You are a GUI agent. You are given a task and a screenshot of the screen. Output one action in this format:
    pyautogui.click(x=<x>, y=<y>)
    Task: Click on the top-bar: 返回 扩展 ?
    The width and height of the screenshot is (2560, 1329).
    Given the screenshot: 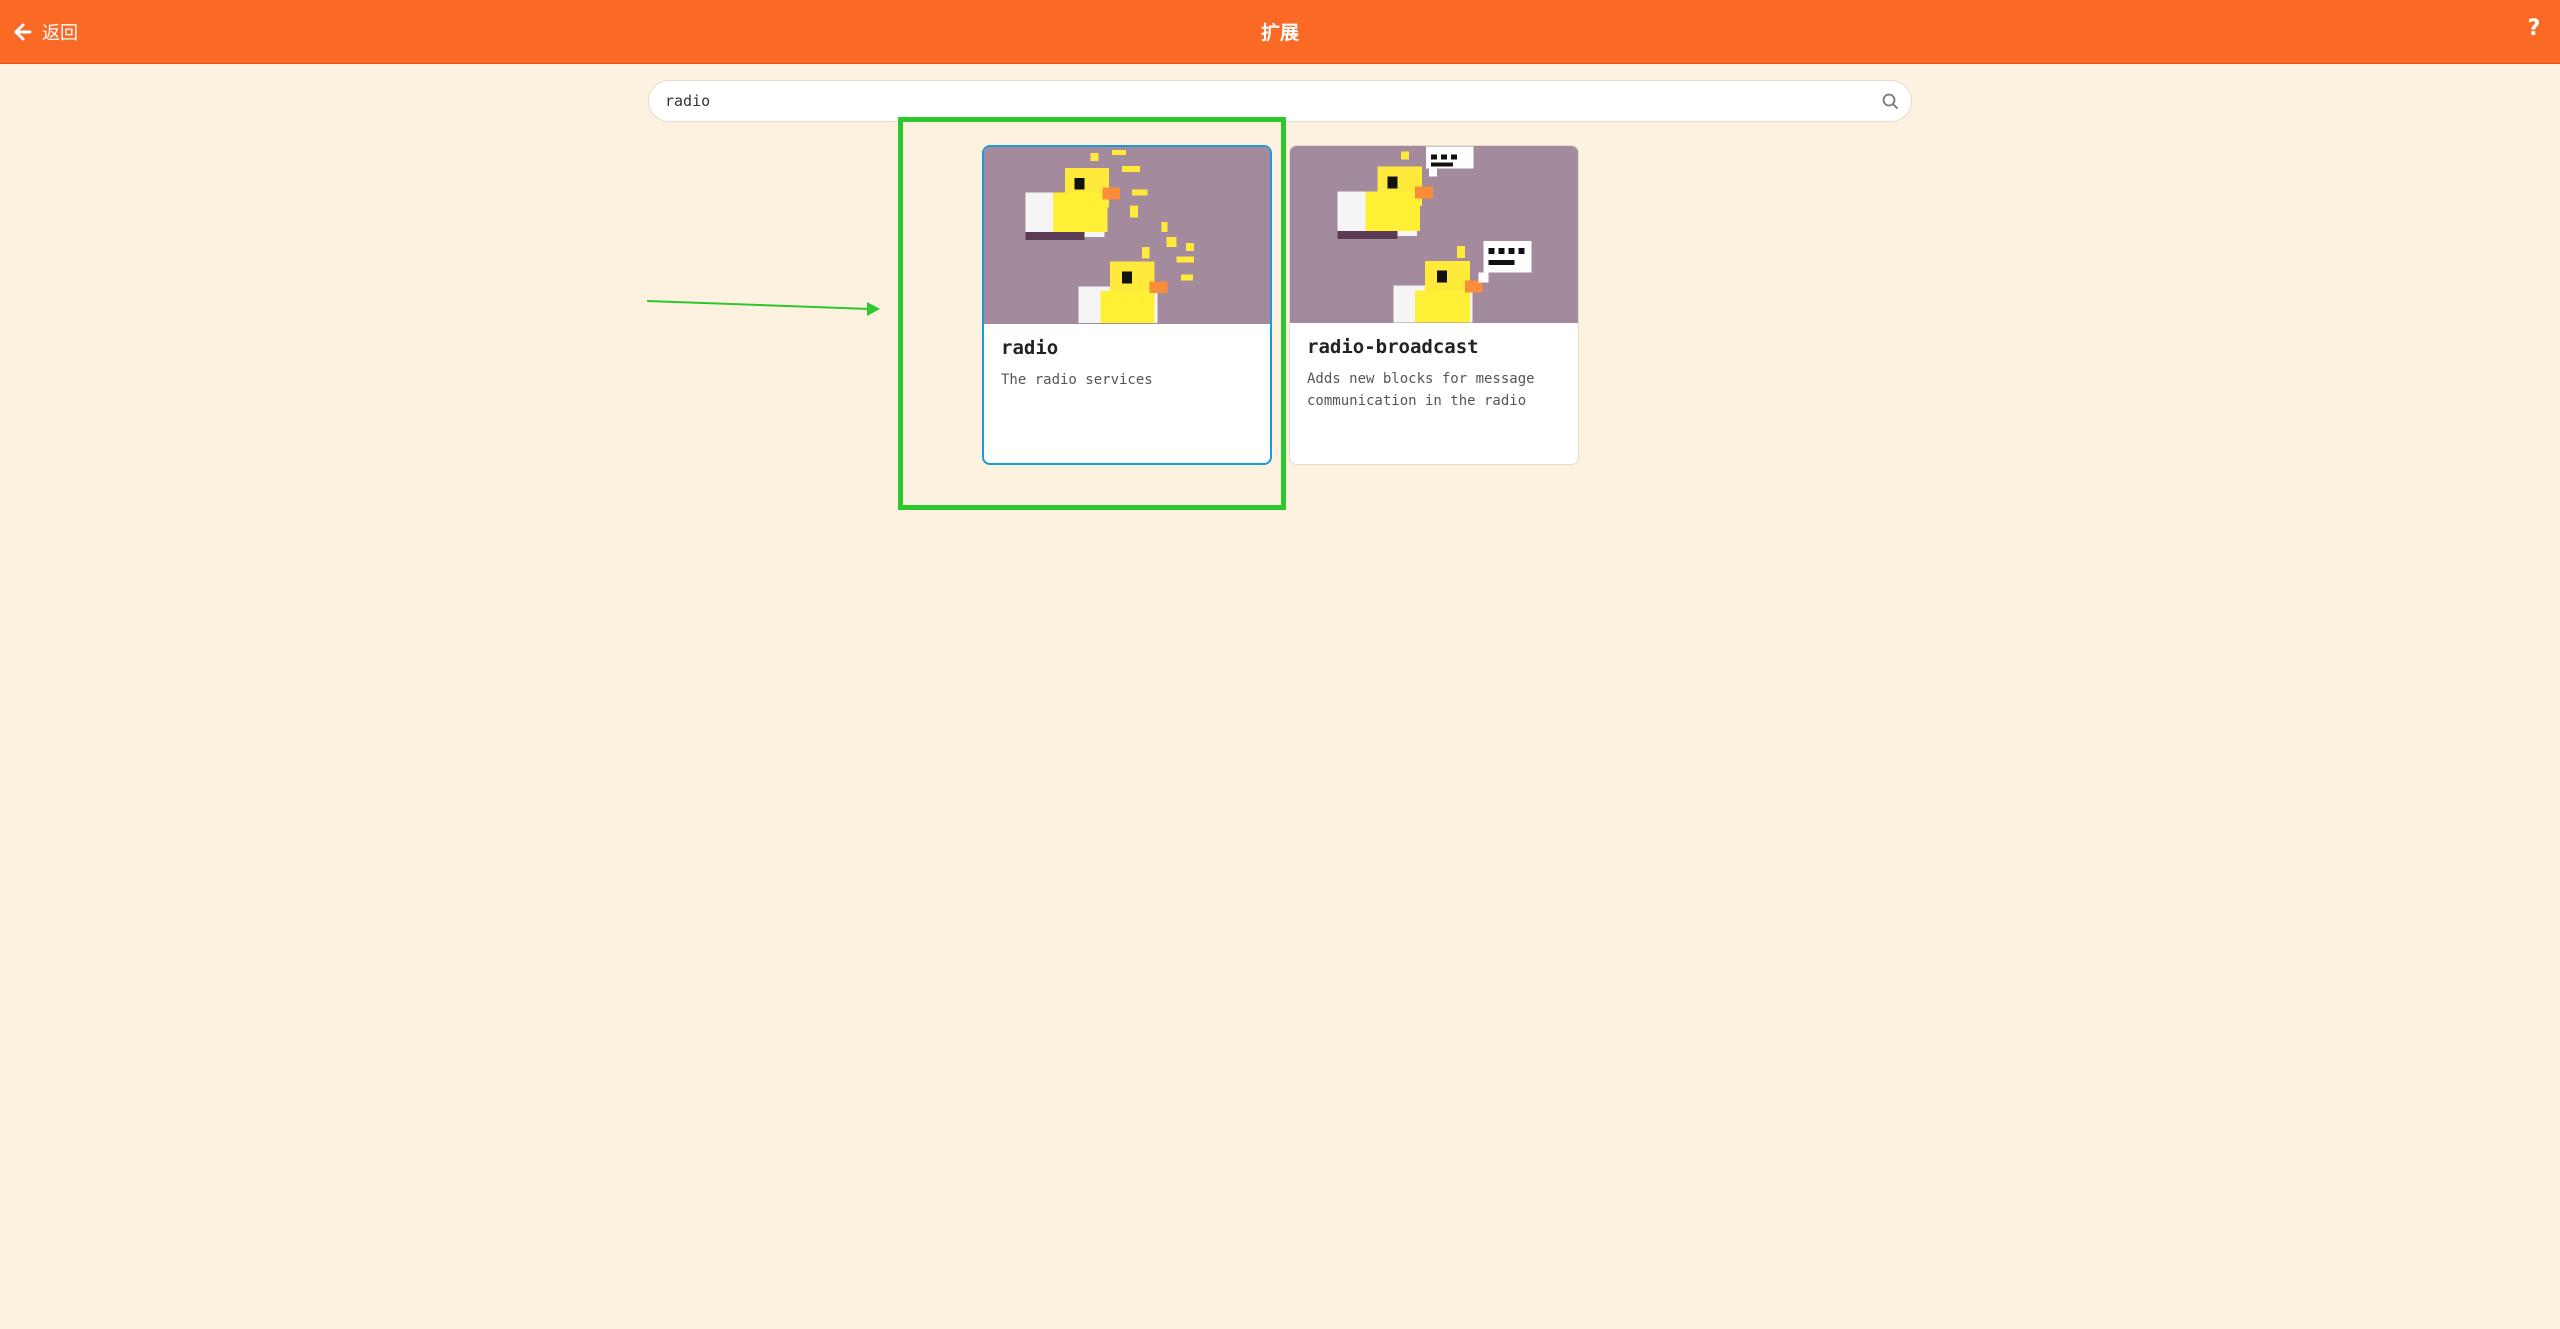 What is the action you would take?
    pyautogui.click(x=1280, y=32)
    